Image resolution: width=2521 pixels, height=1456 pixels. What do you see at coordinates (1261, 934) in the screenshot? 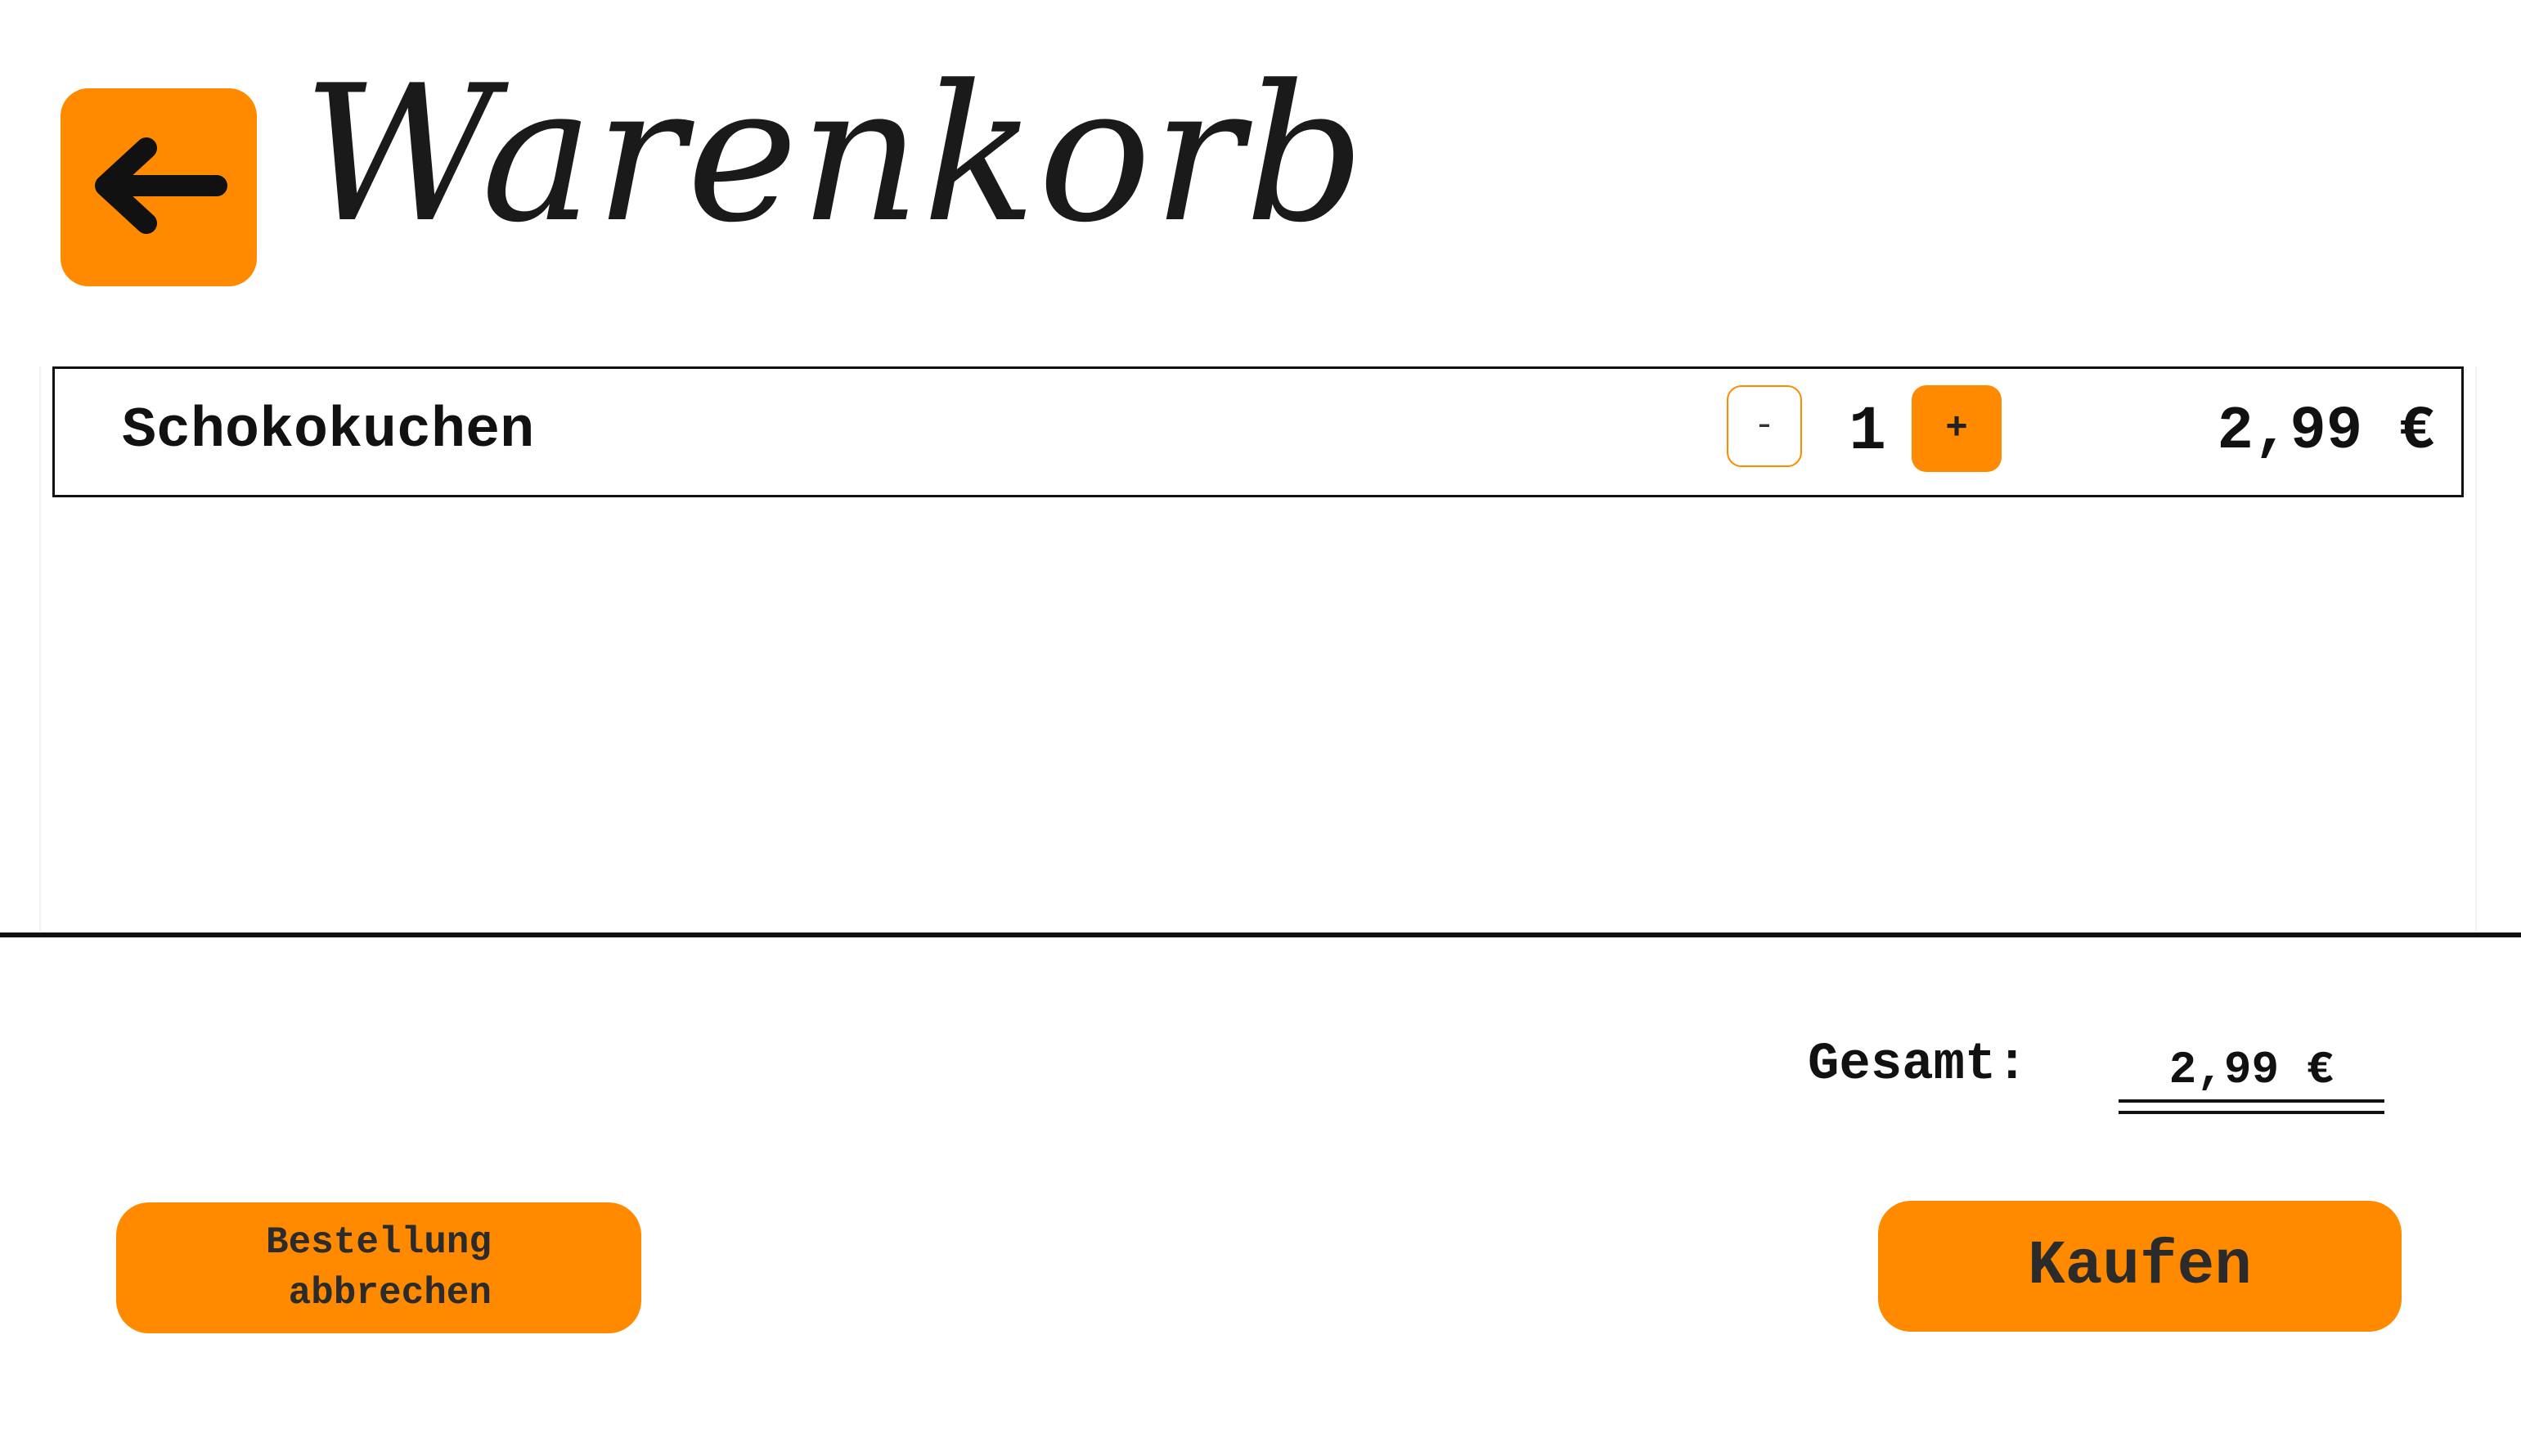
I see `divider` at bounding box center [1261, 934].